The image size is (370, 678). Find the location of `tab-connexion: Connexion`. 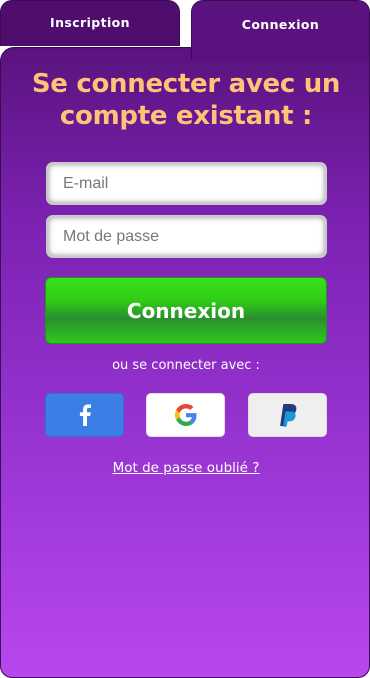

tab-connexion: Connexion is located at coordinates (280, 30).